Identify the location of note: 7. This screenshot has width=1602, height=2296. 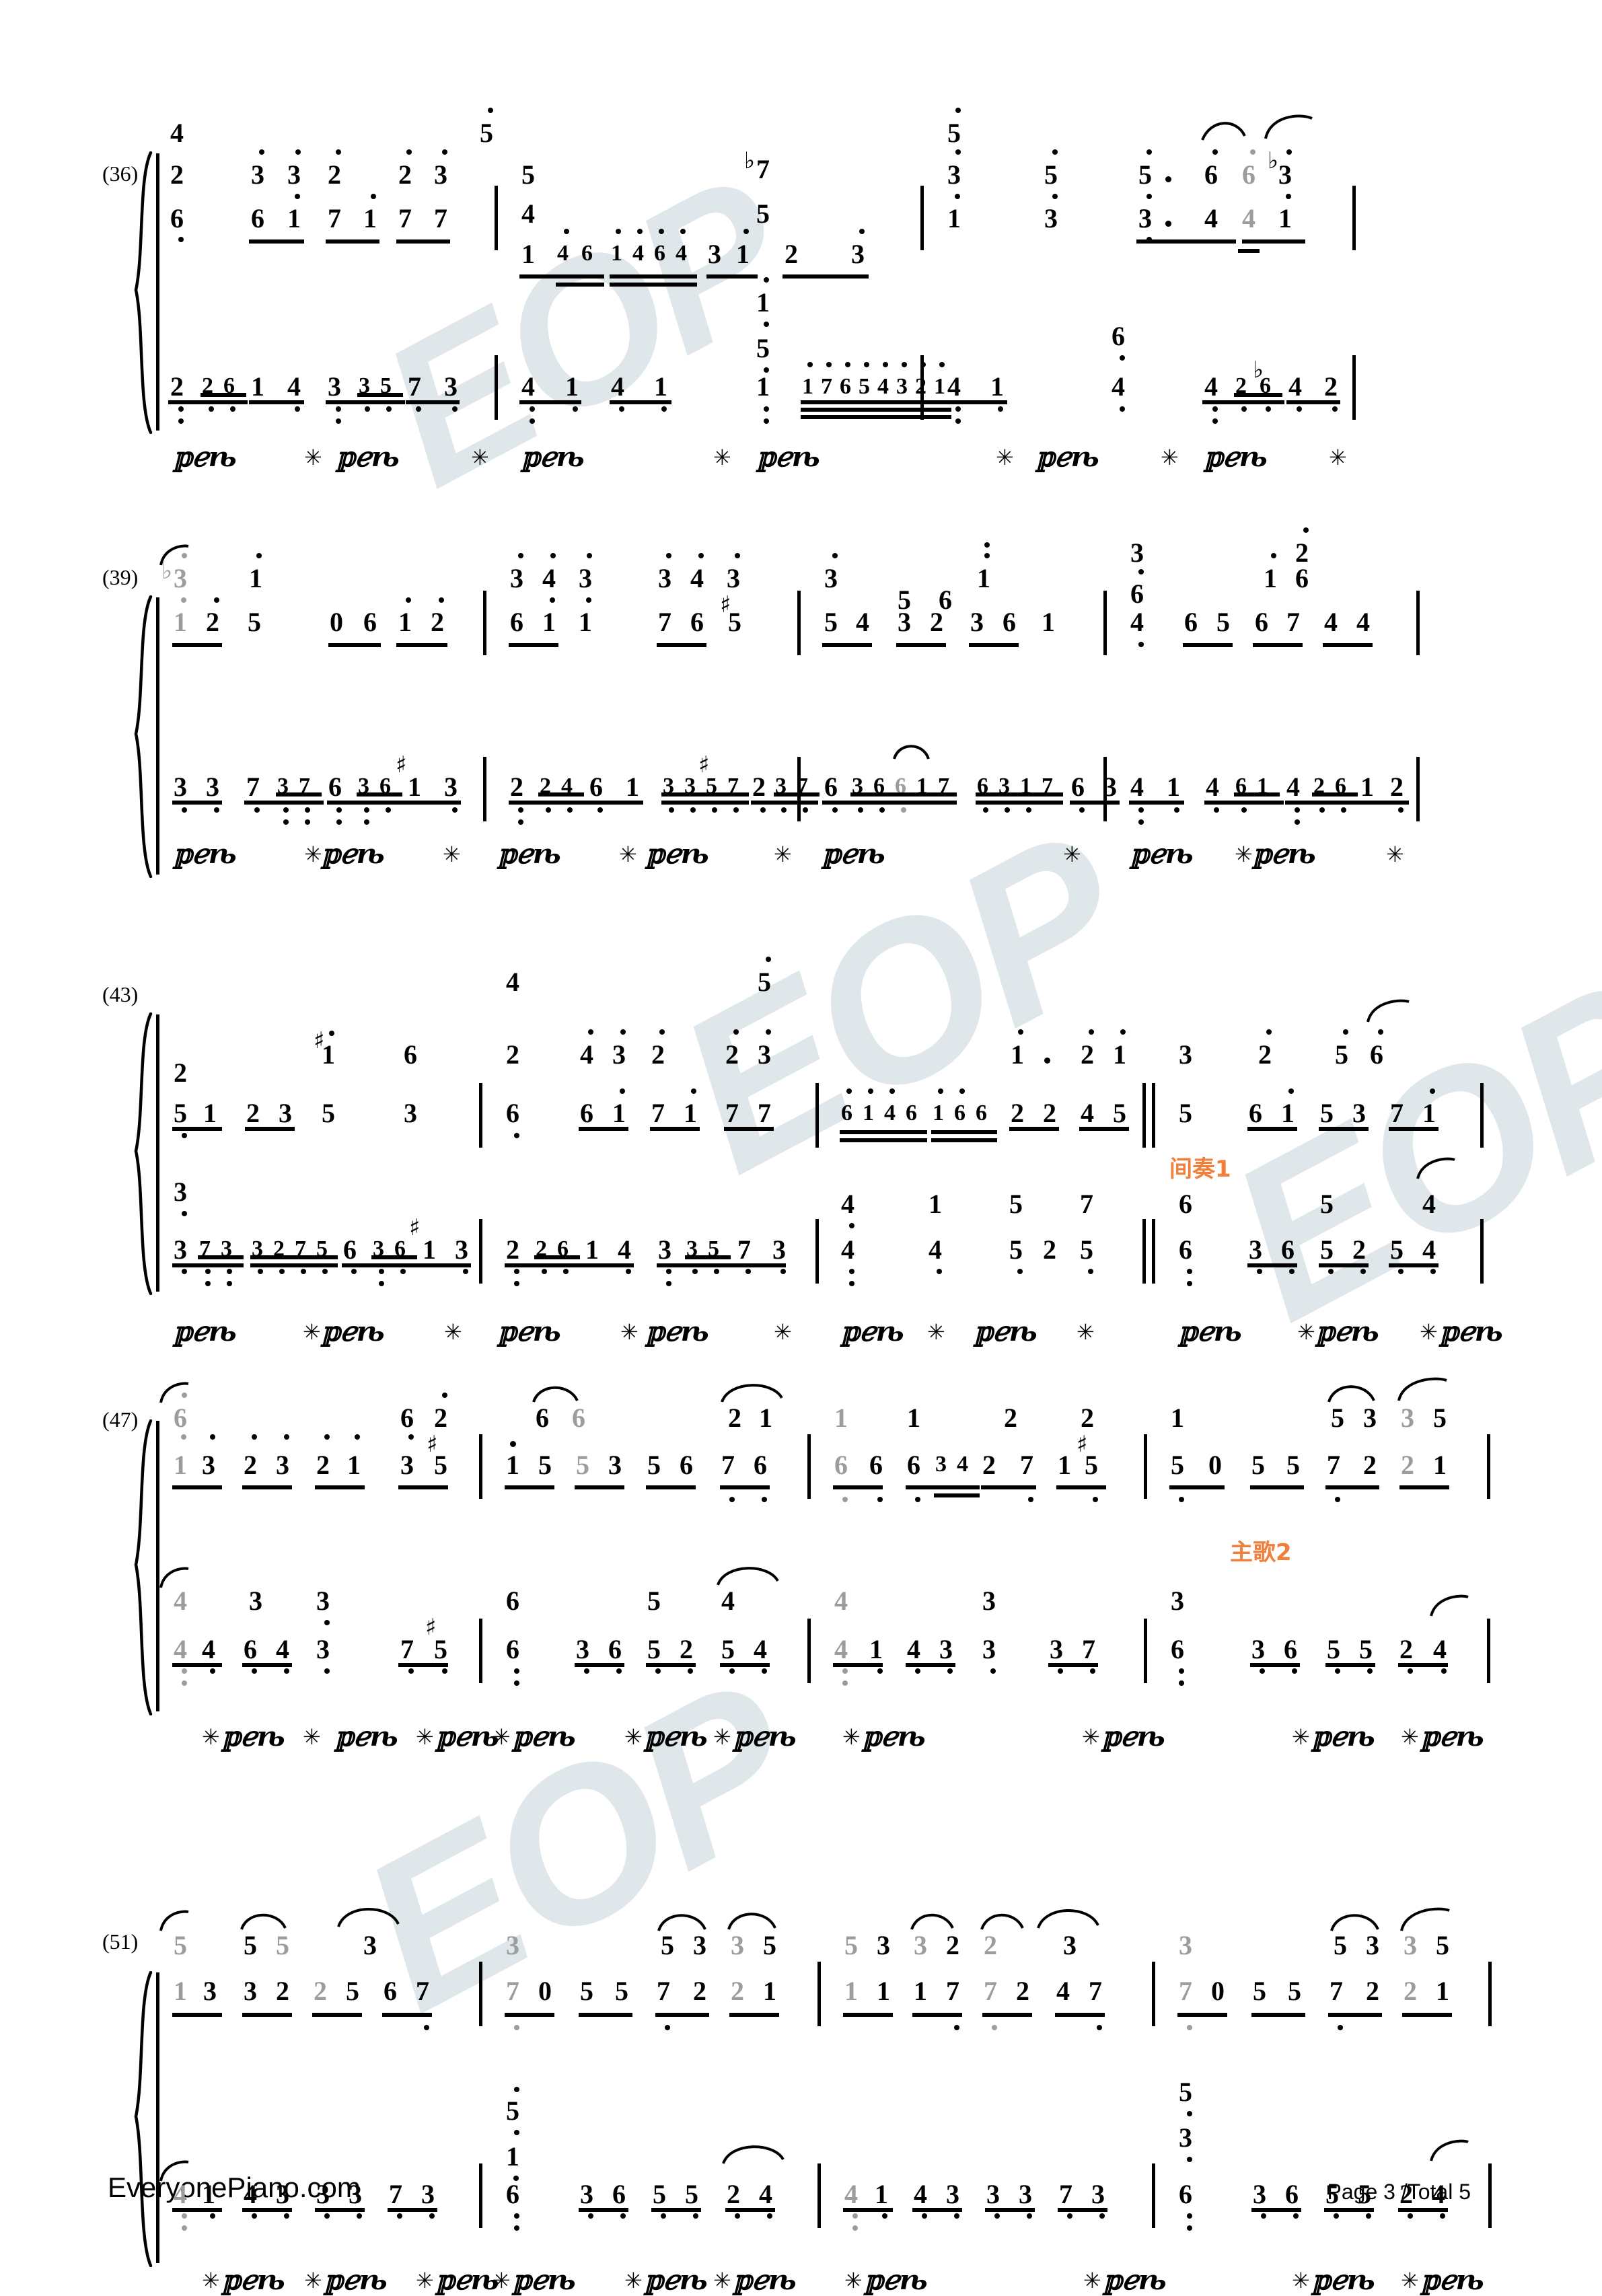
(253, 787).